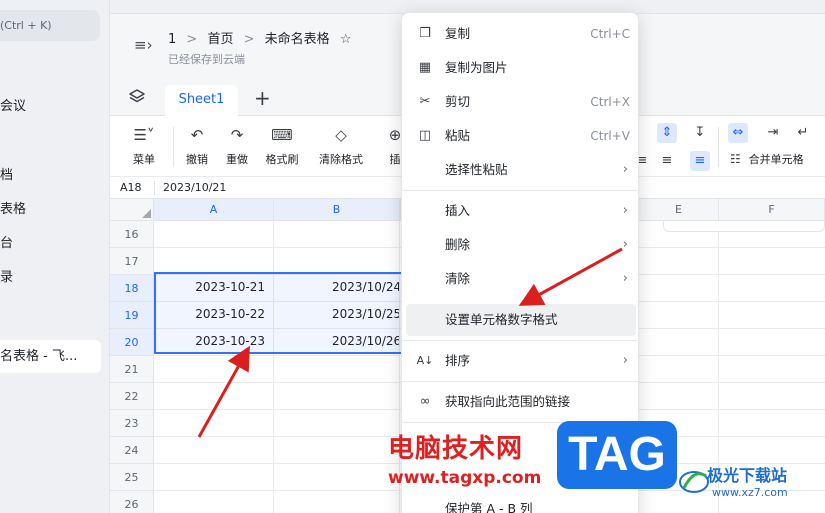 The width and height of the screenshot is (825, 513). What do you see at coordinates (667, 161) in the screenshot?
I see `align-center-icon: ≡` at bounding box center [667, 161].